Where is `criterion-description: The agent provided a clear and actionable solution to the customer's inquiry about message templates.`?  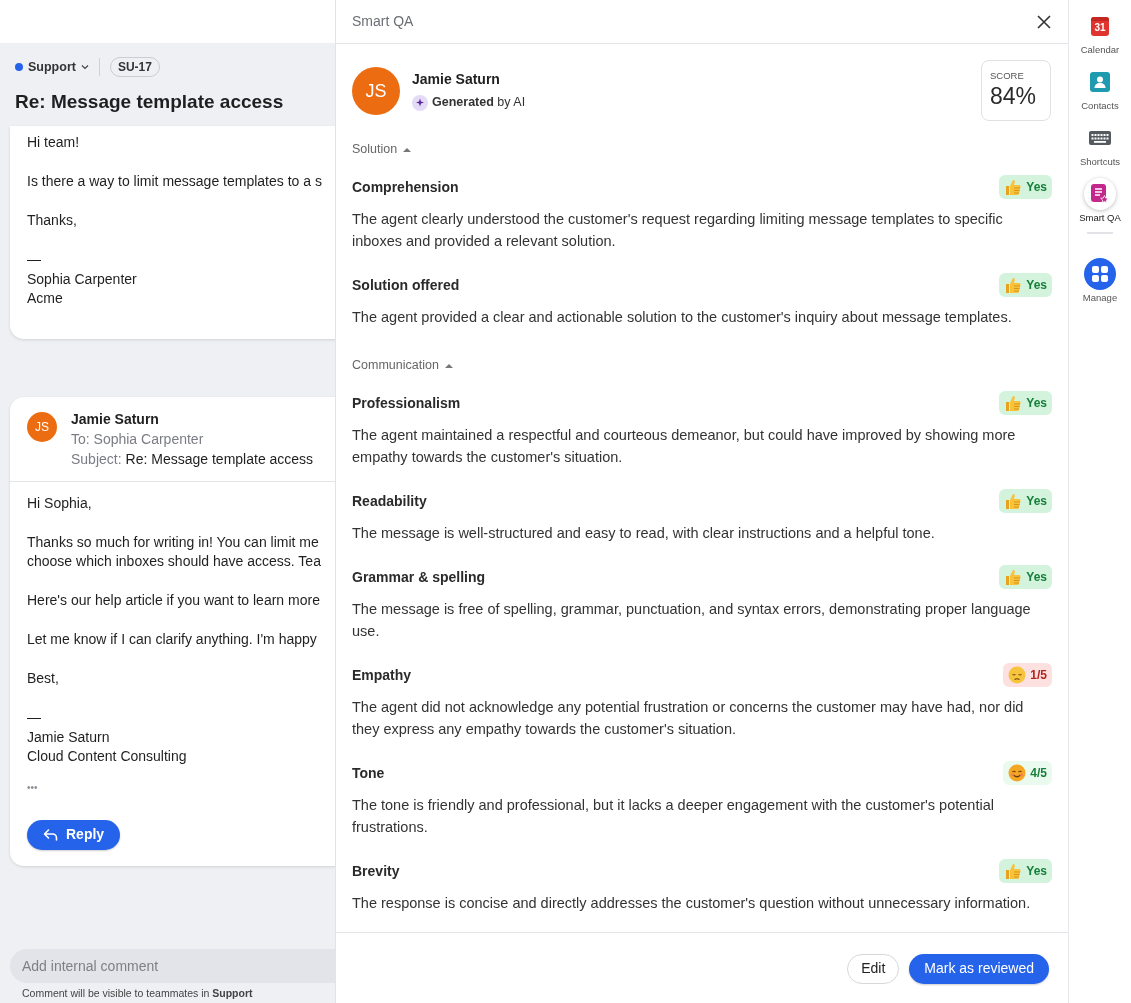
criterion-description: The agent provided a clear and actionable solution to the customer's inquiry about message templates. is located at coordinates (682, 317).